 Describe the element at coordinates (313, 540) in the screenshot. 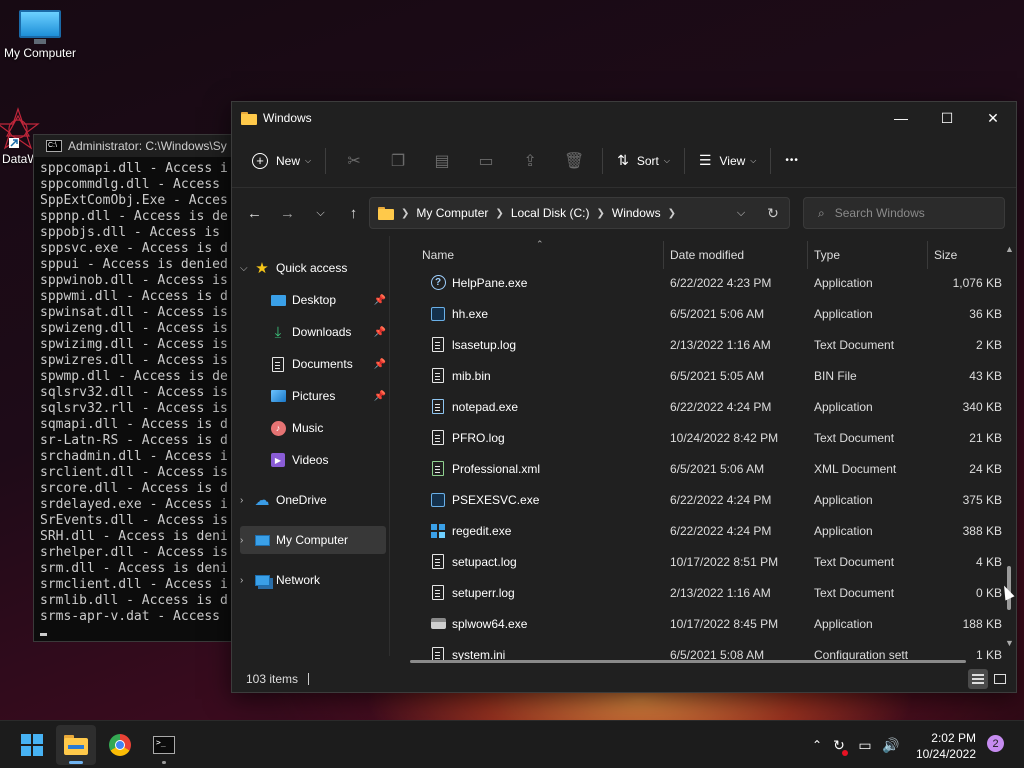

I see `nav-my-computer: › My Computer` at that location.